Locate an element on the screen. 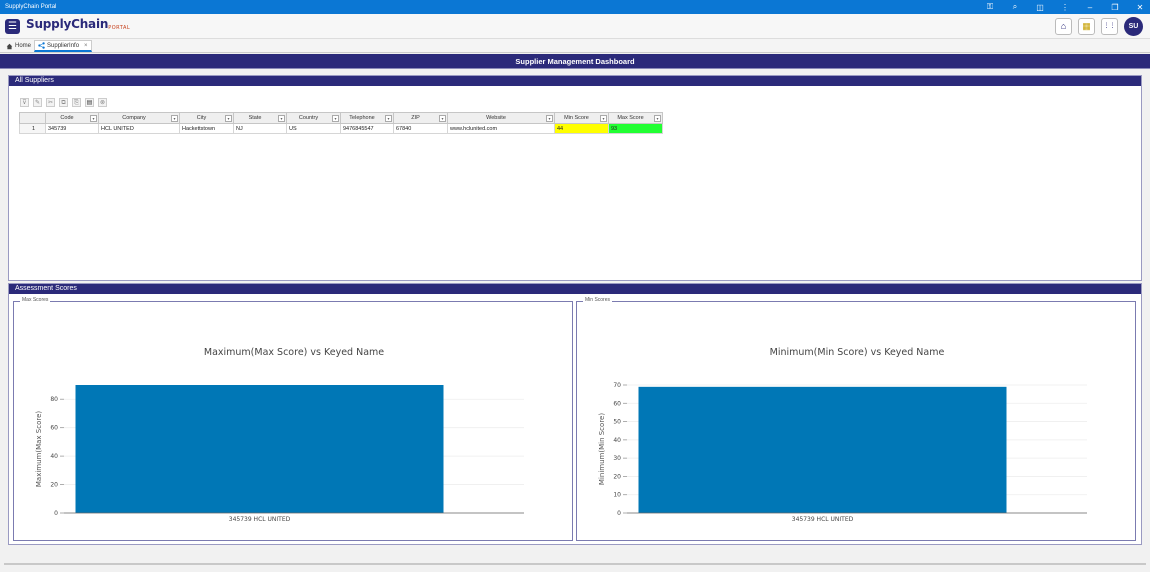 Image resolution: width=1150 pixels, height=572 pixels. more-icon: ⋮ is located at coordinates (1065, 7).